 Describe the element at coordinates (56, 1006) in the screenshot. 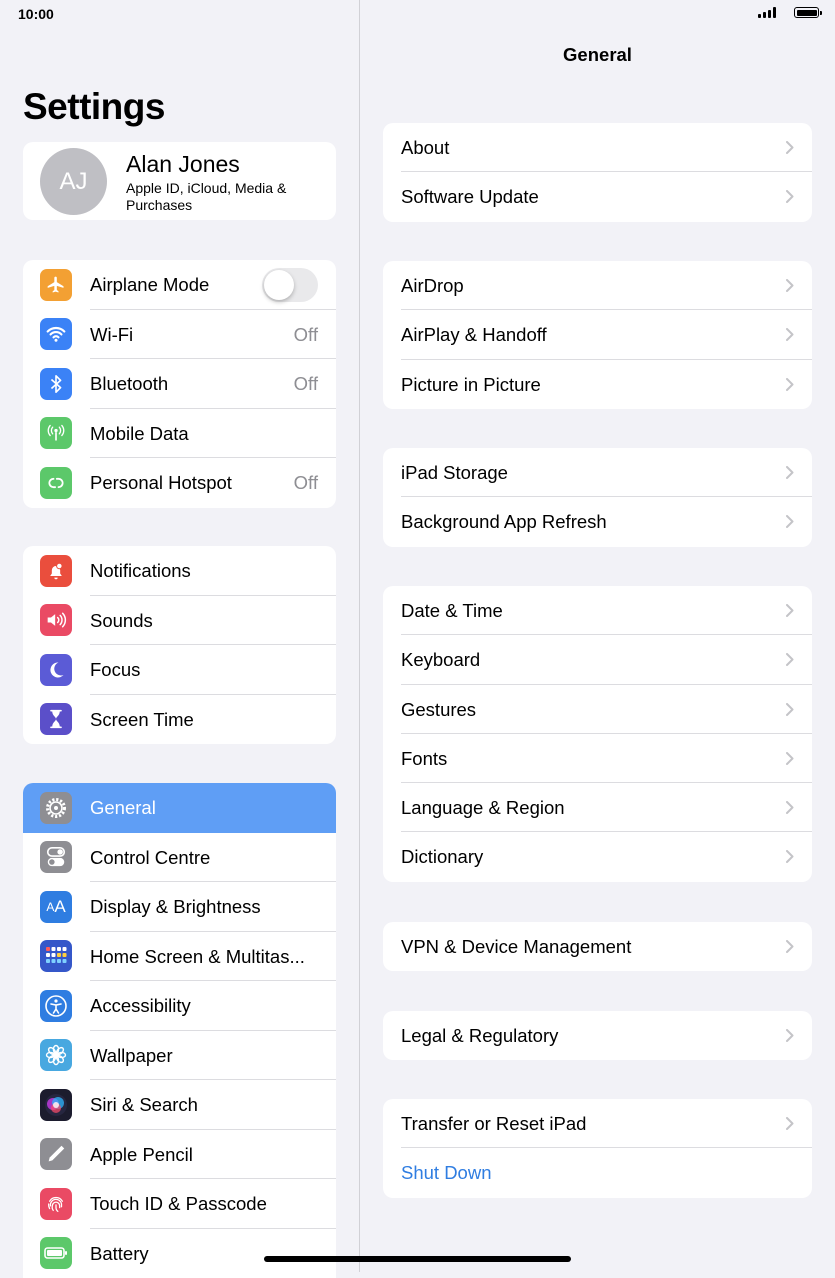

I see `accessibility-icon` at that location.